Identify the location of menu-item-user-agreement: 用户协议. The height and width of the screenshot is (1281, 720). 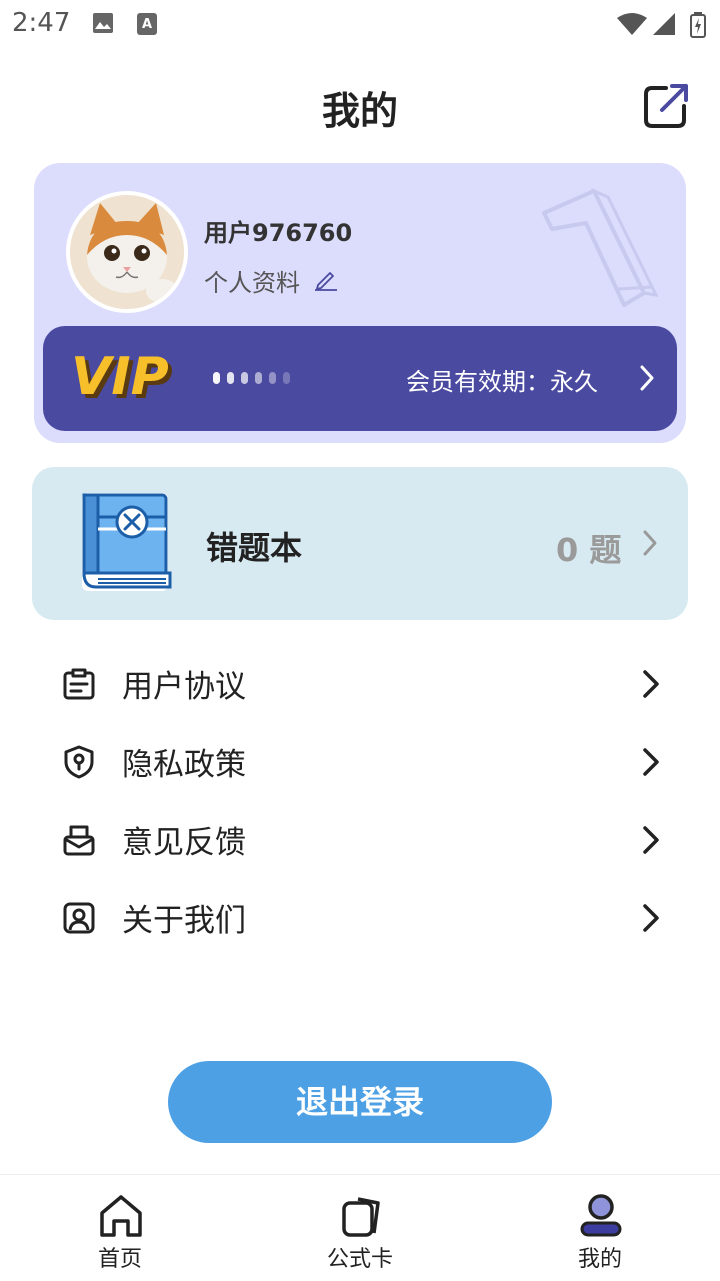
(360, 684).